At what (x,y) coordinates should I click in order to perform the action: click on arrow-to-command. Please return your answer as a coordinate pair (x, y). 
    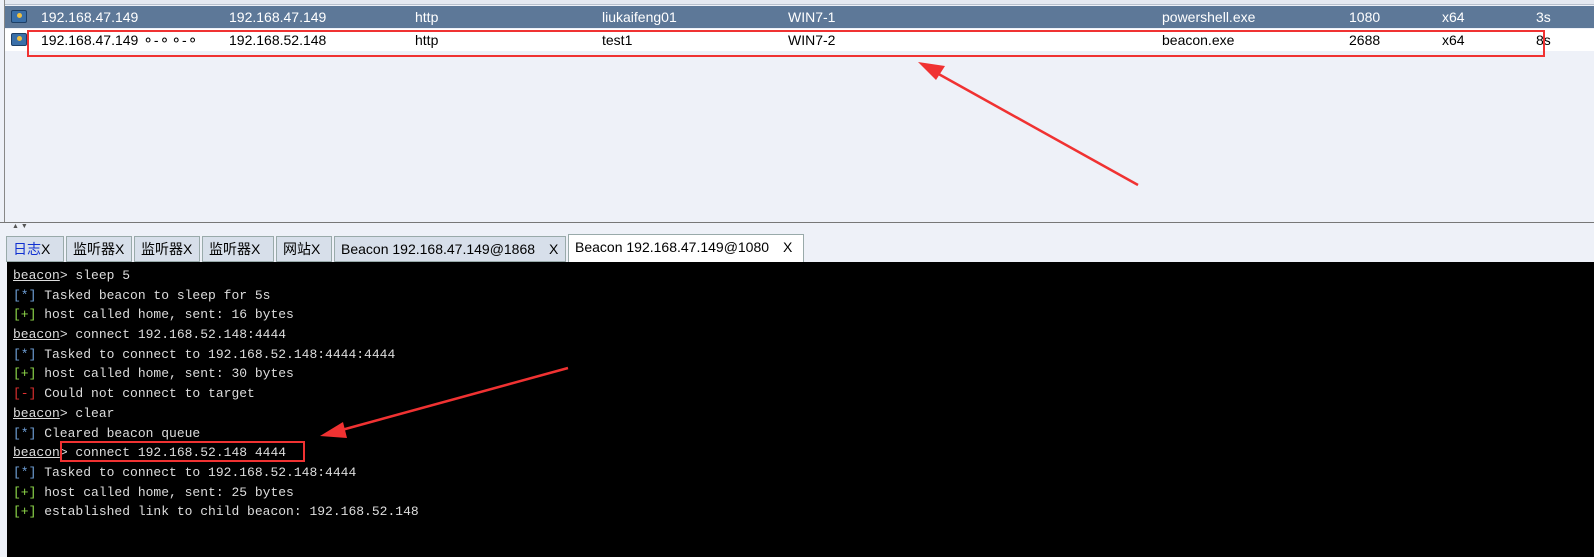
    Looking at the image, I should click on (453, 399).